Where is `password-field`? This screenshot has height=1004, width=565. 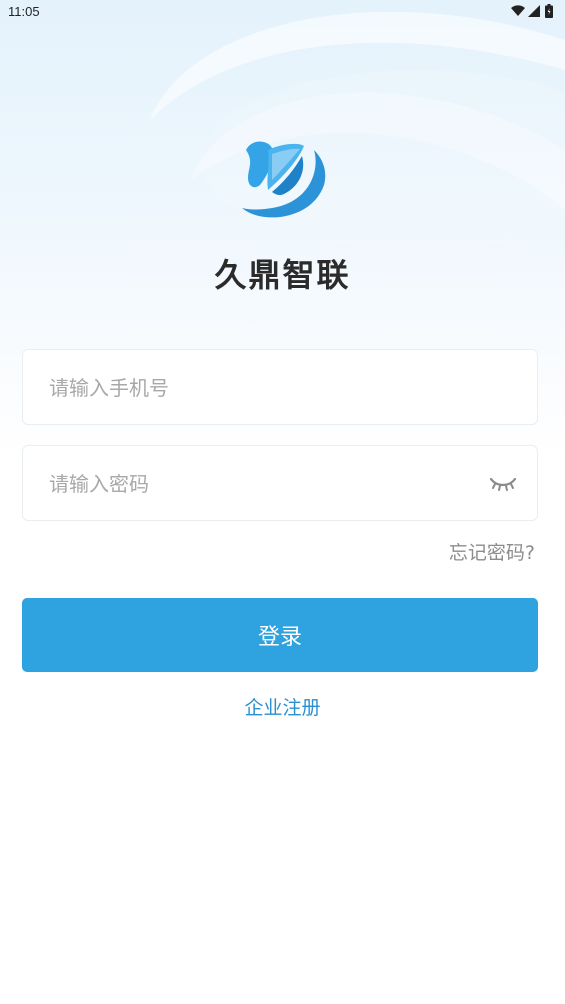
password-field is located at coordinates (280, 483).